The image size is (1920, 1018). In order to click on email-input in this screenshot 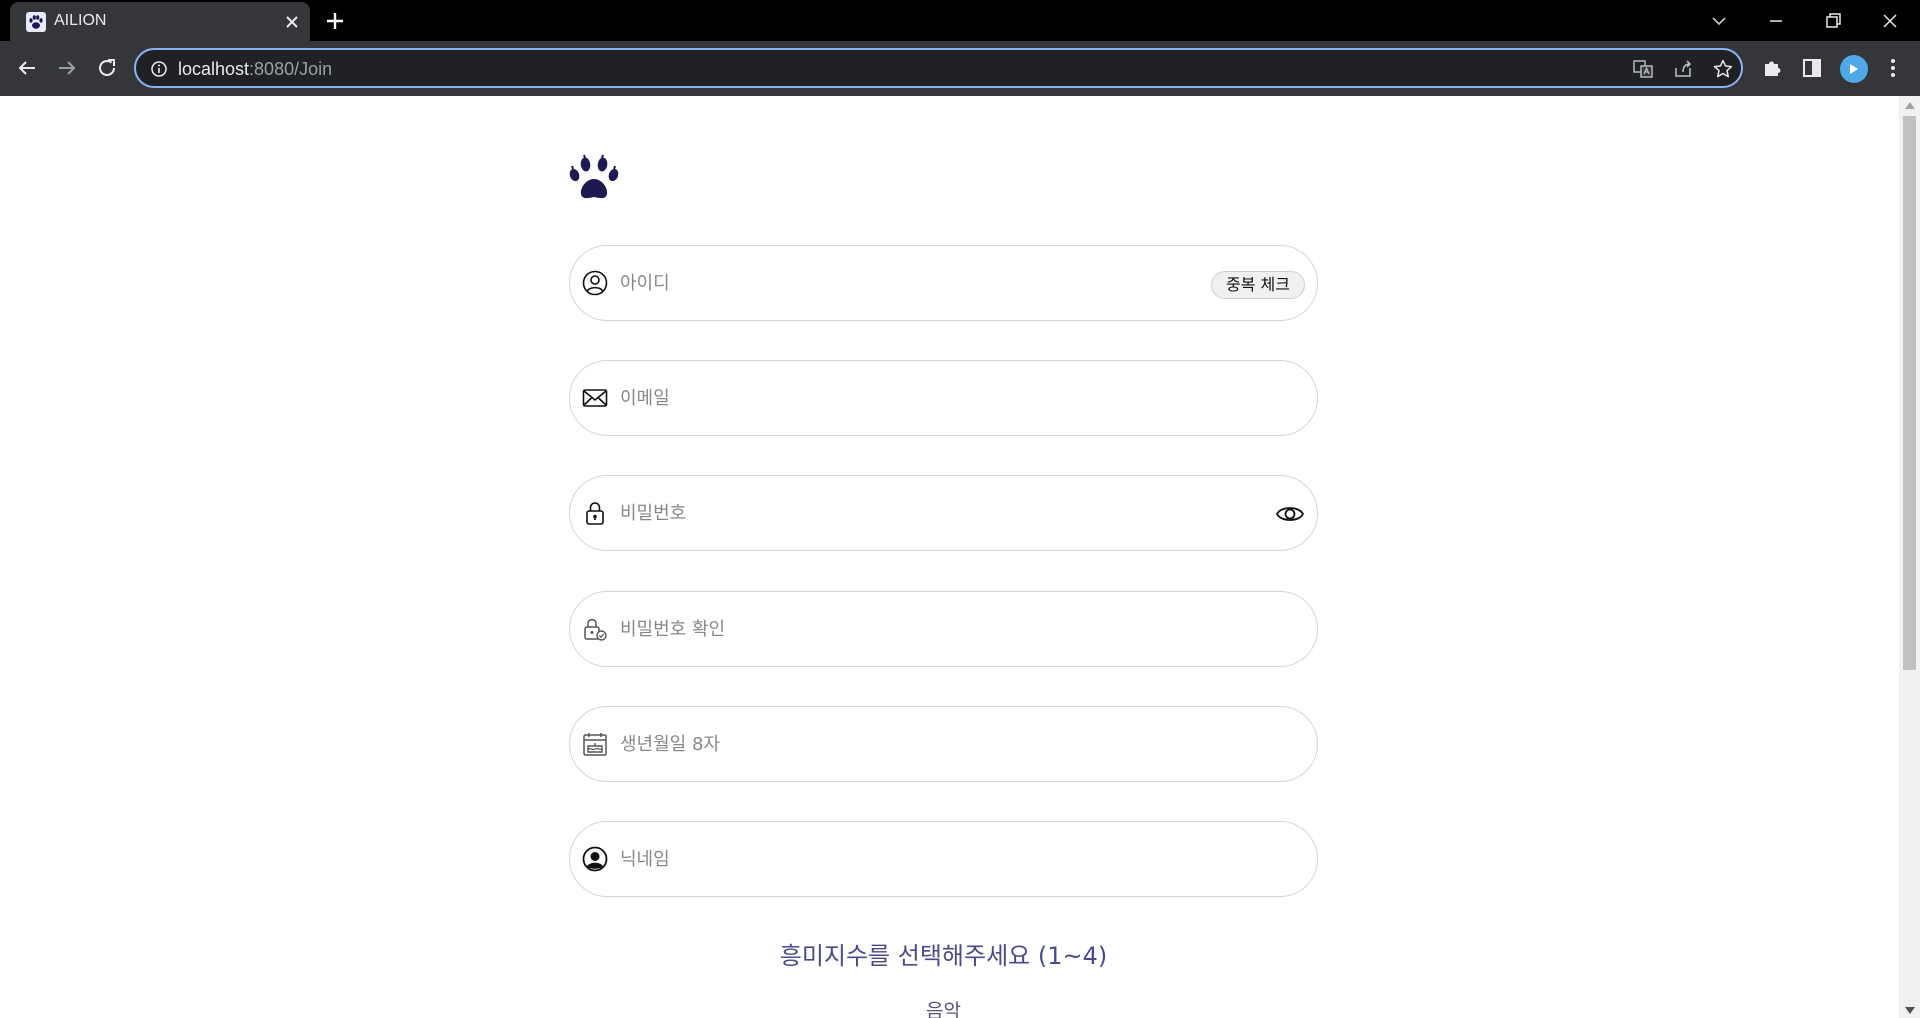, I will do `click(880, 398)`.